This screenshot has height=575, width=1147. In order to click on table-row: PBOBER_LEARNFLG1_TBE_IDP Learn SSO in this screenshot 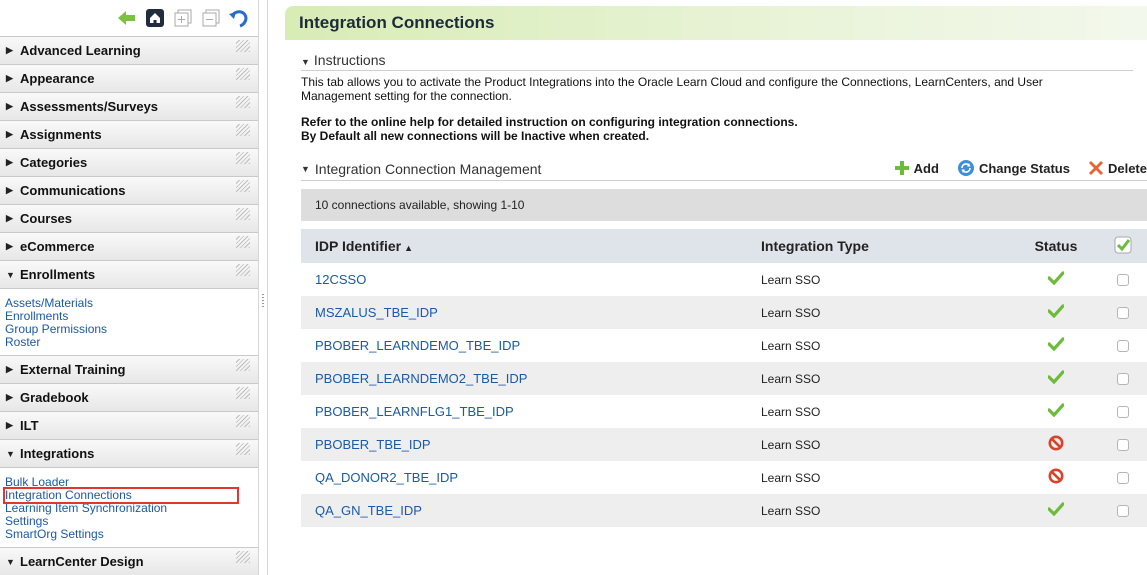, I will do `click(724, 411)`.